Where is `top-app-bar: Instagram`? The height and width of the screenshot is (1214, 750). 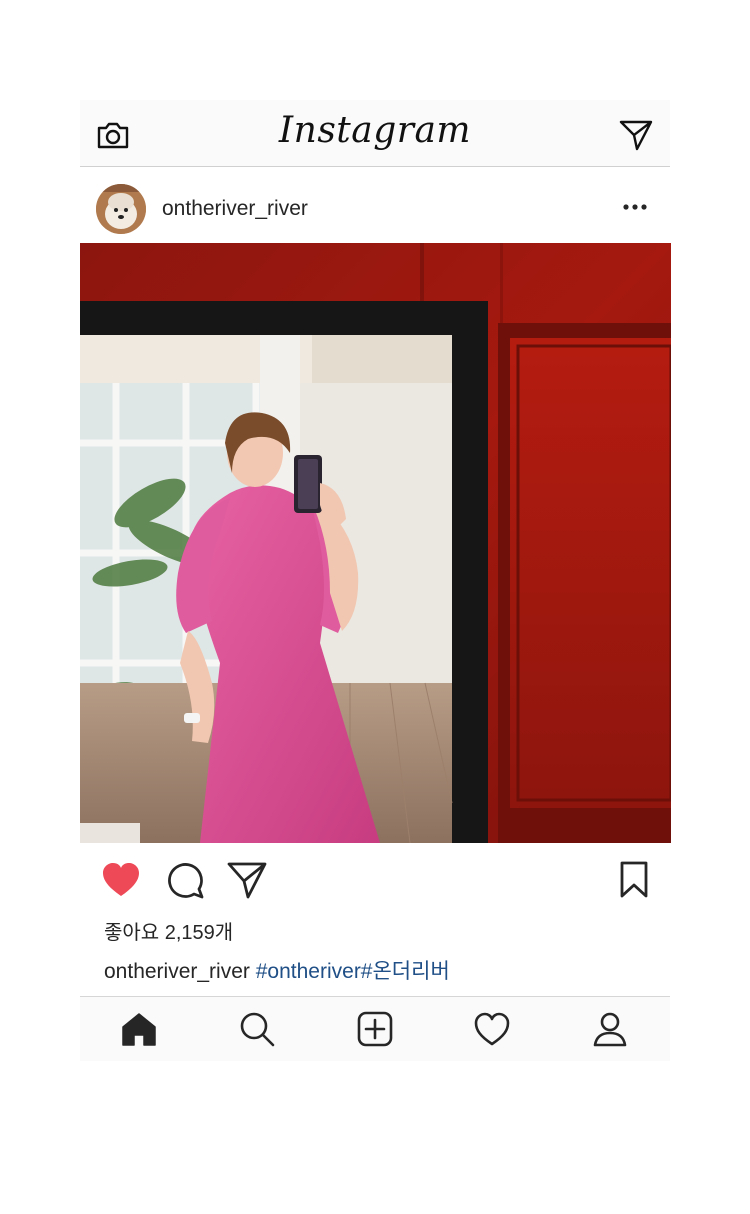
top-app-bar: Instagram is located at coordinates (375, 133).